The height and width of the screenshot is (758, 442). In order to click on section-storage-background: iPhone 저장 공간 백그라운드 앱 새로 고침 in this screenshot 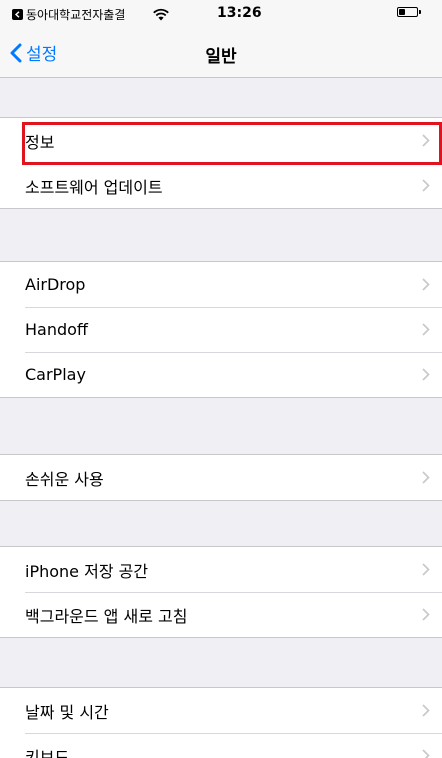, I will do `click(221, 592)`.